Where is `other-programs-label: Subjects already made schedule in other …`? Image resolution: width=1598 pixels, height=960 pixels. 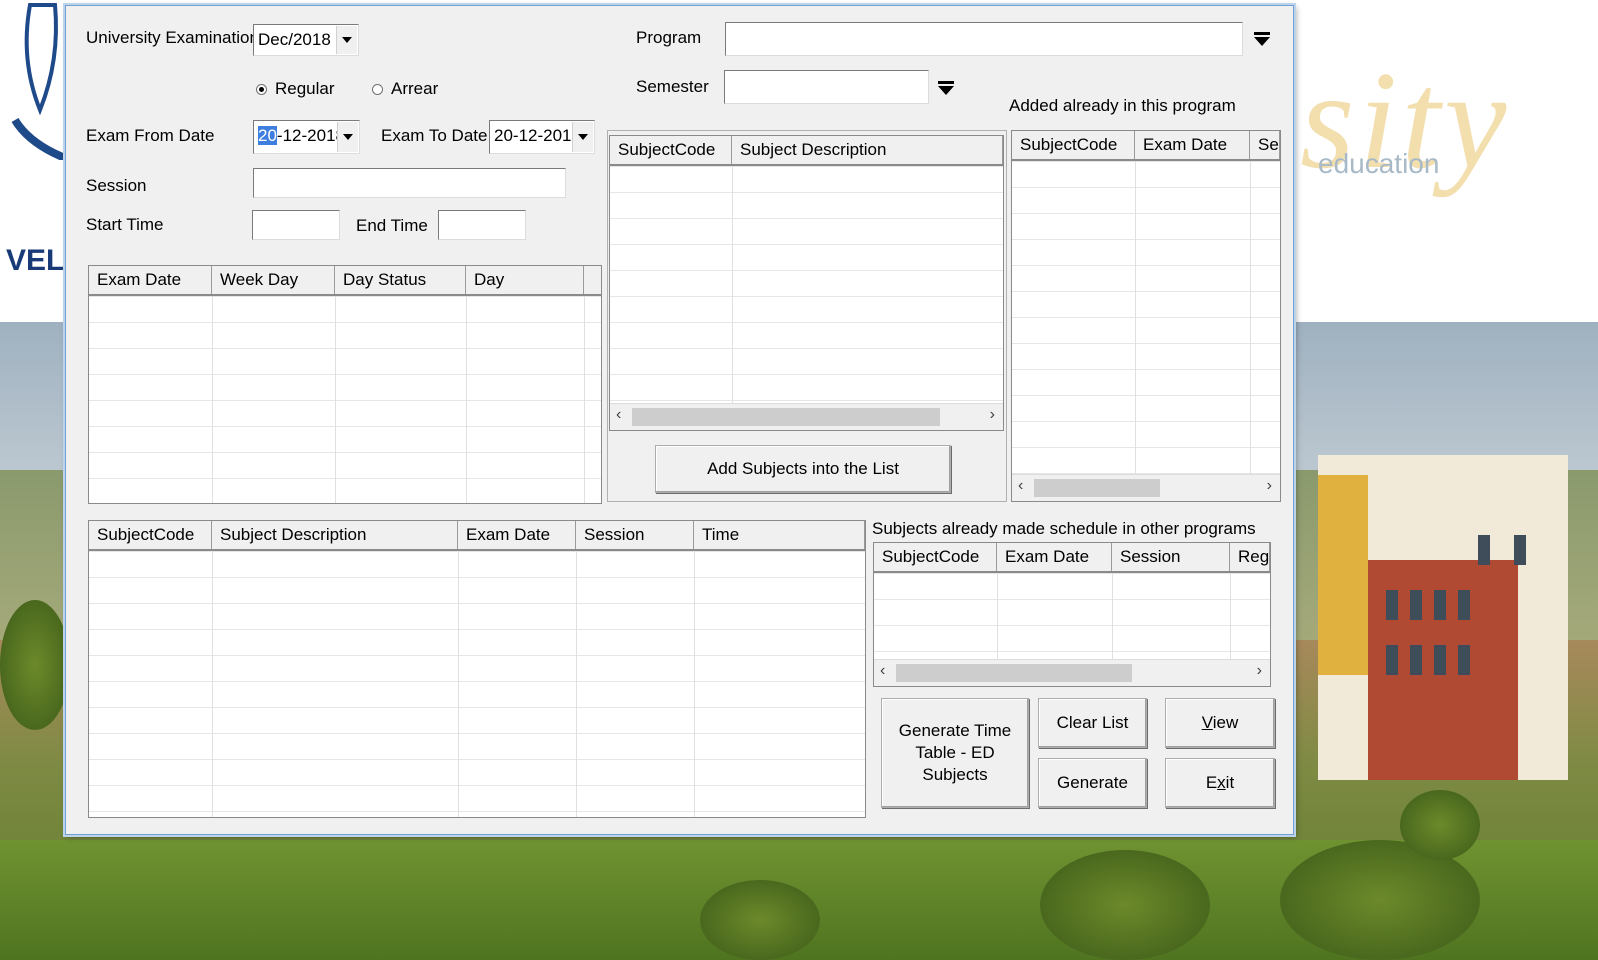 other-programs-label: Subjects already made schedule in other … is located at coordinates (1064, 528).